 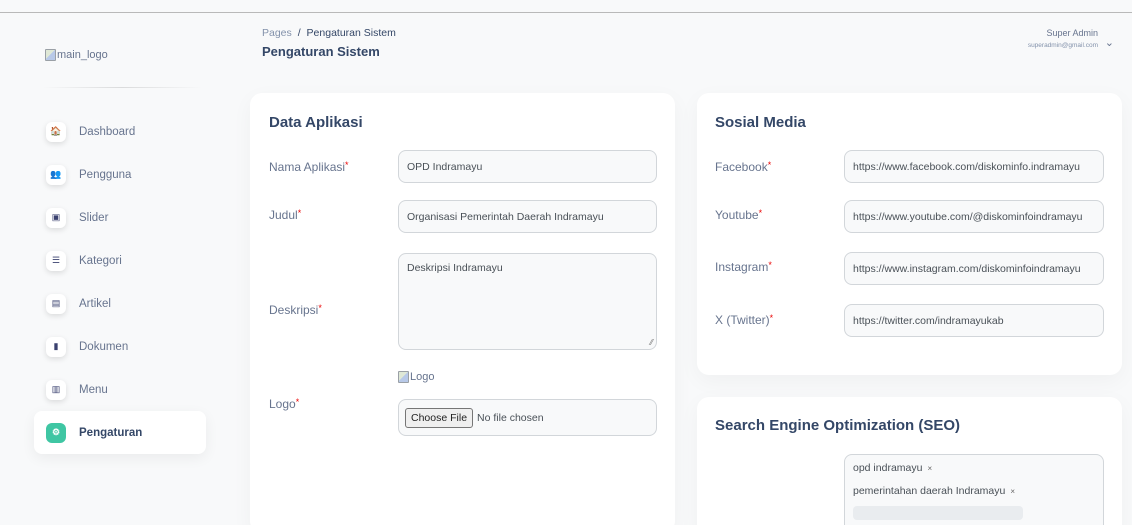 What do you see at coordinates (510, 417) in the screenshot?
I see `file-status: No file chosen` at bounding box center [510, 417].